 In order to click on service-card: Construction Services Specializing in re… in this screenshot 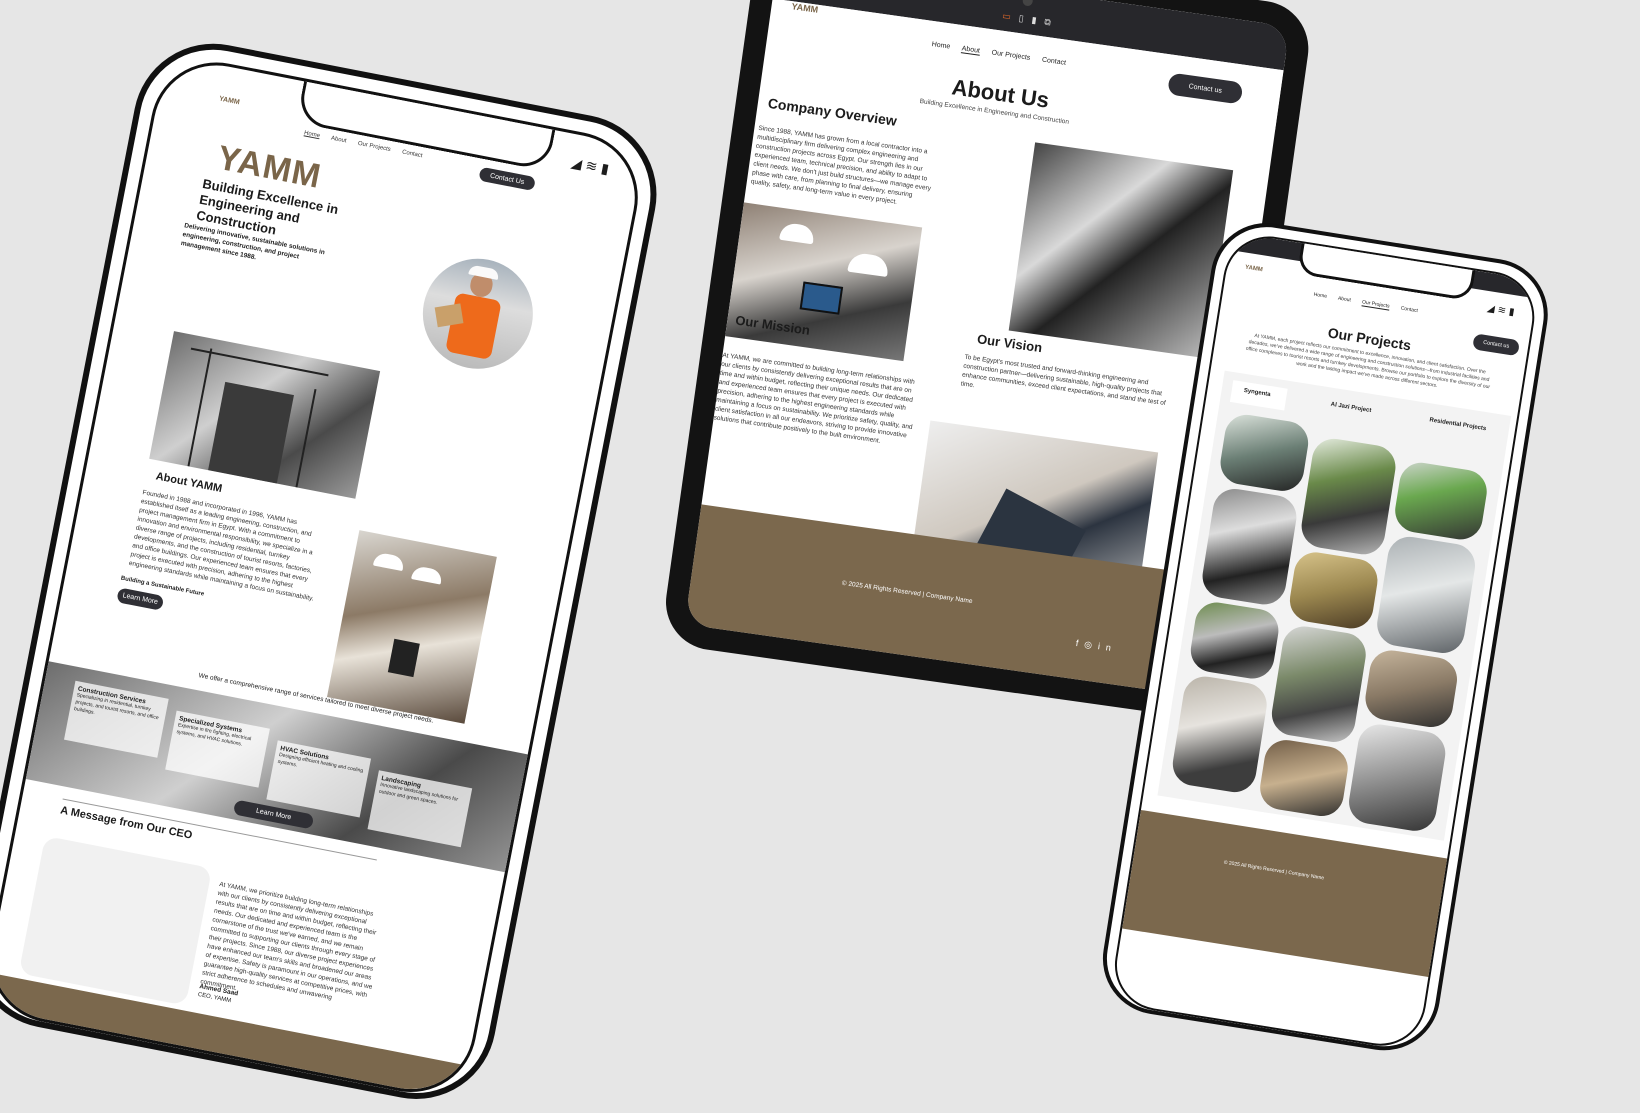, I will do `click(116, 719)`.